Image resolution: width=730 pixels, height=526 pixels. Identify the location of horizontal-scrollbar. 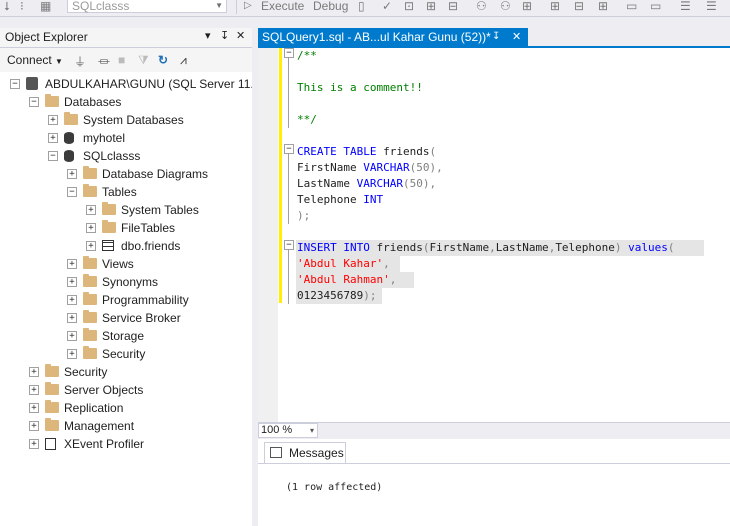
(525, 431).